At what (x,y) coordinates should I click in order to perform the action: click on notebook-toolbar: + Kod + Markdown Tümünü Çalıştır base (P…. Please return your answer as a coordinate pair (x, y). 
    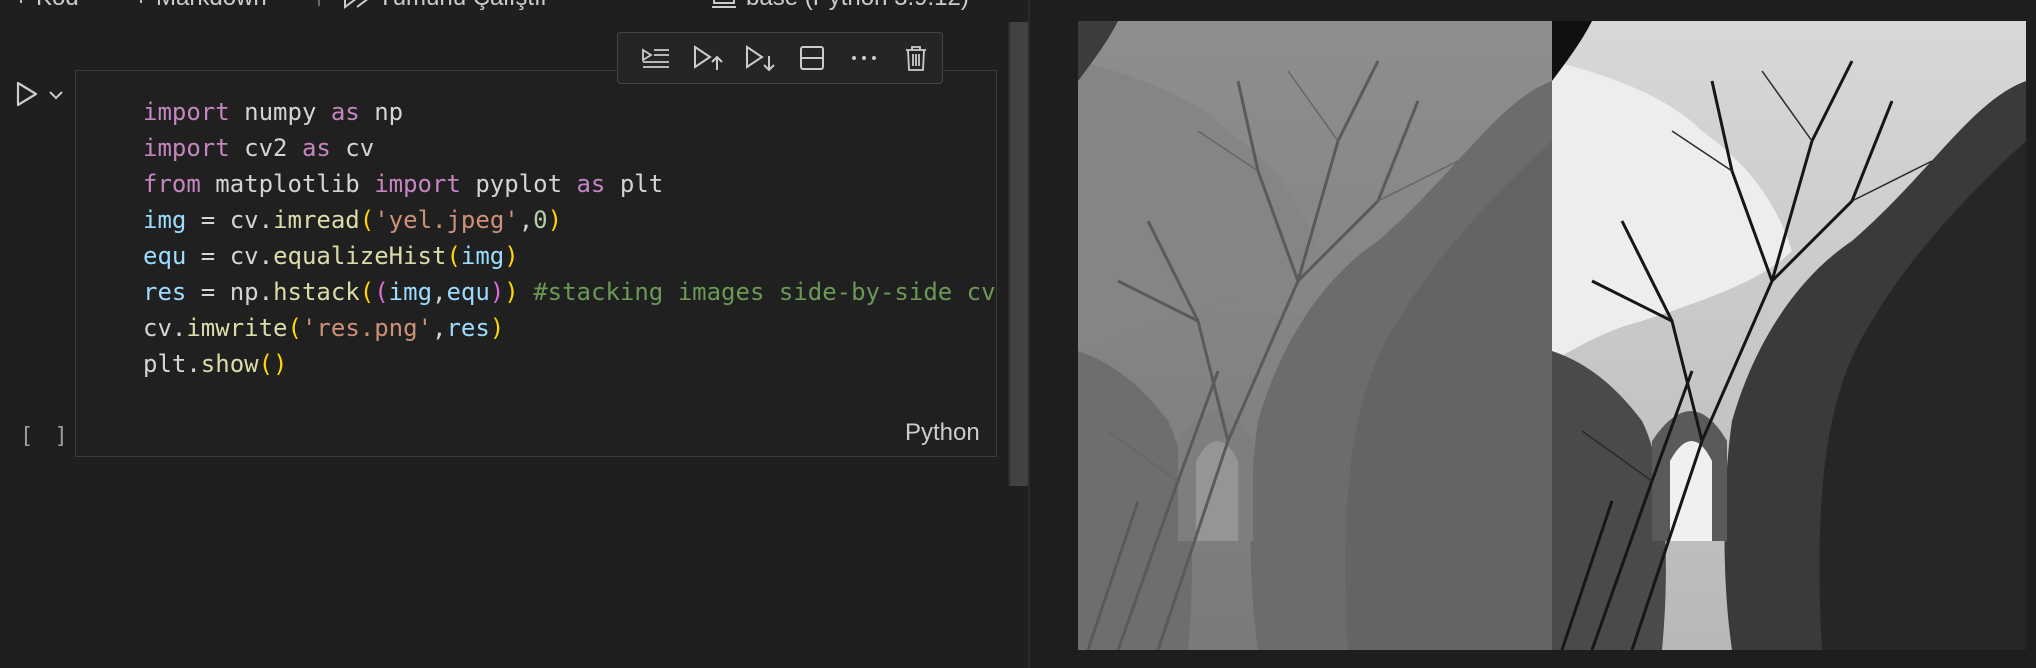
    Looking at the image, I should click on (505, 10).